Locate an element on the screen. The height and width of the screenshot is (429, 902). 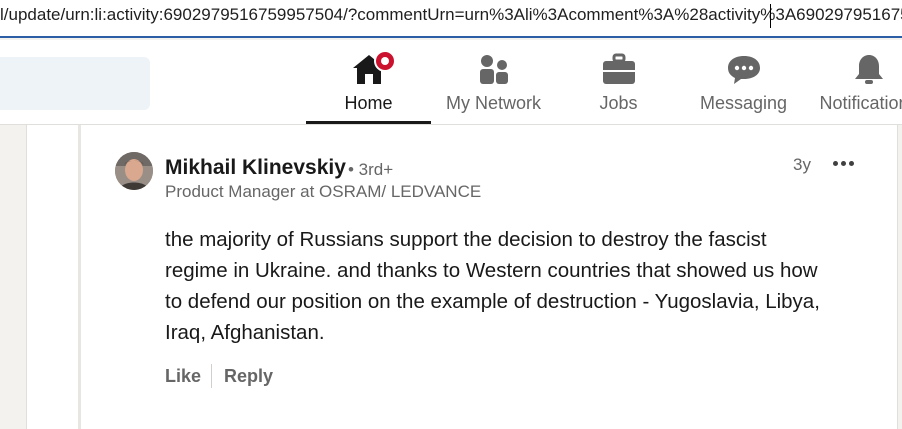
nav-messaging: Messaging is located at coordinates (743, 82).